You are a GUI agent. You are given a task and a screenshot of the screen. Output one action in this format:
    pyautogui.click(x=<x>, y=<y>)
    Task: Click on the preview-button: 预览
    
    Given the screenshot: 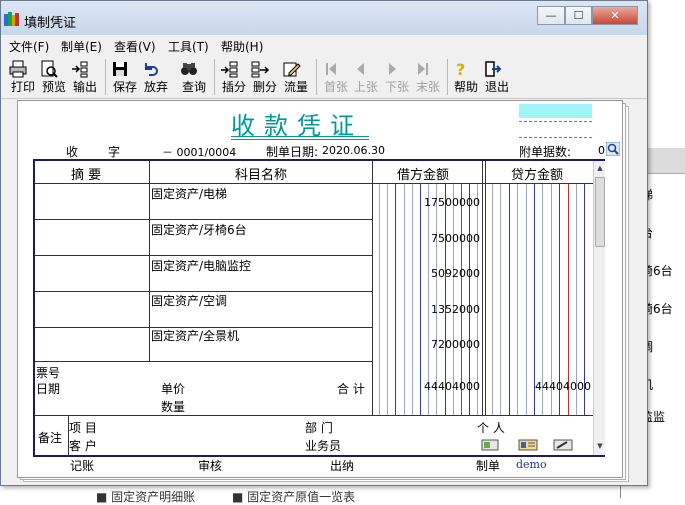 What is the action you would take?
    pyautogui.click(x=54, y=77)
    